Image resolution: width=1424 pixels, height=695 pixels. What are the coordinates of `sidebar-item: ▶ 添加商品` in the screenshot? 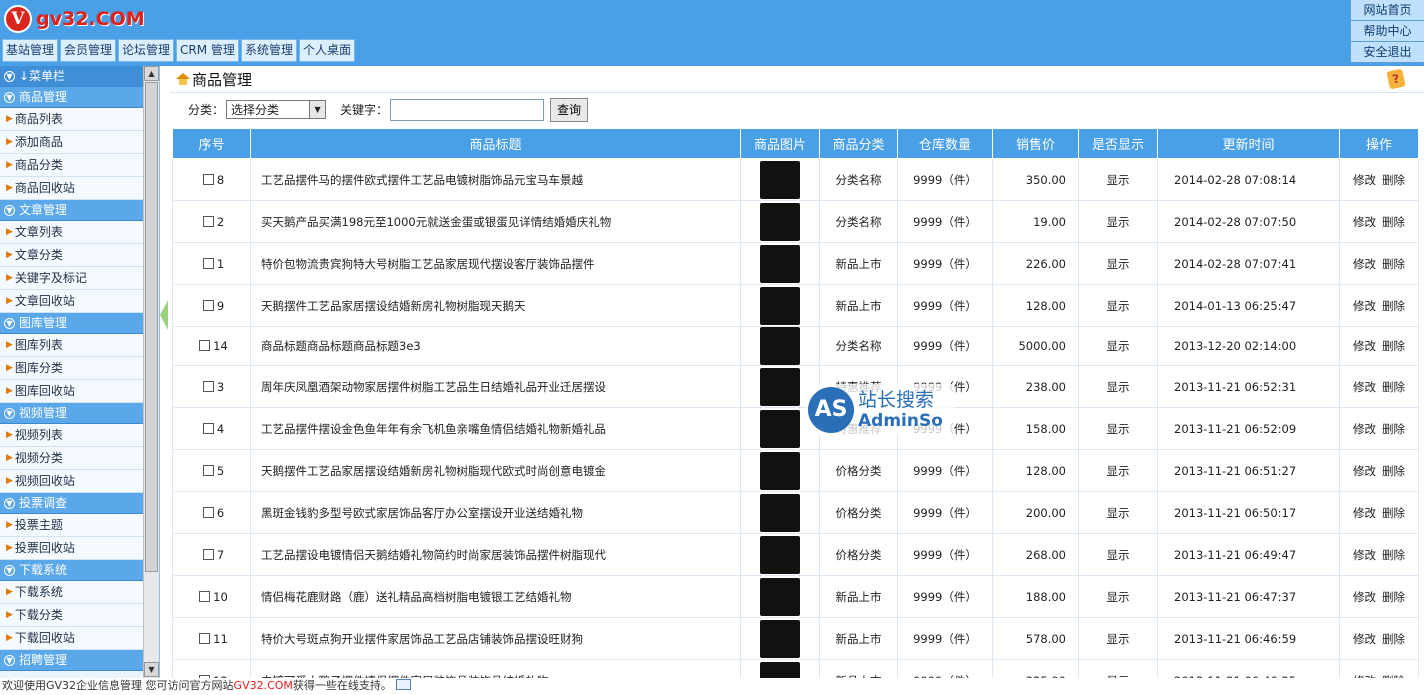 It's located at (71, 142).